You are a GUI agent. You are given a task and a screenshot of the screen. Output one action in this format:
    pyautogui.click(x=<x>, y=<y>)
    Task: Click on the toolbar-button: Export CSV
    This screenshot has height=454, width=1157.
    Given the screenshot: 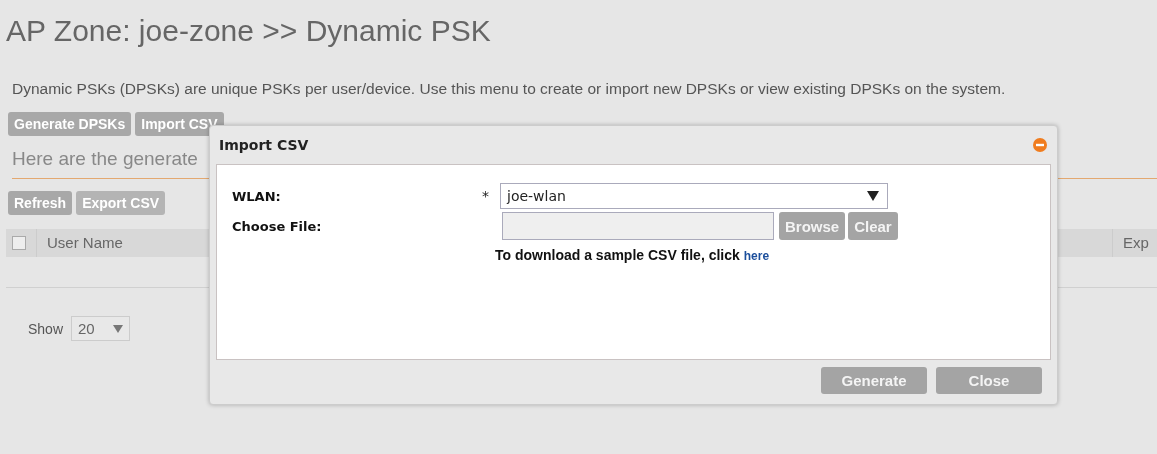 What is the action you would take?
    pyautogui.click(x=121, y=203)
    